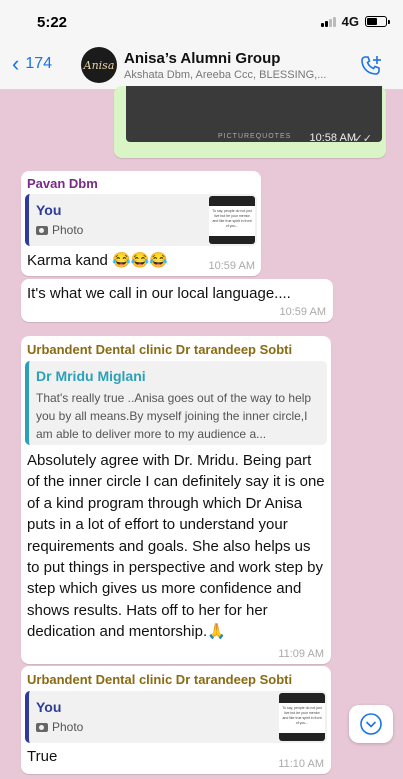 This screenshot has height=779, width=403. Describe the element at coordinates (42, 756) in the screenshot. I see `message-text: True` at that location.